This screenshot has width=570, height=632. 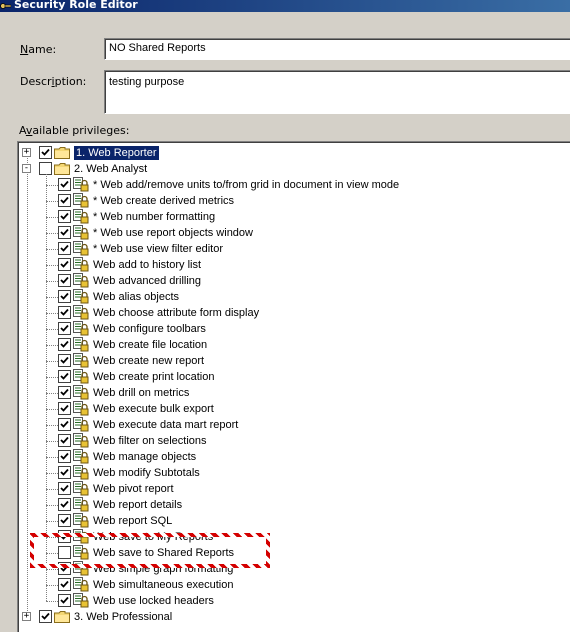 I want to click on privilege-label: Web save to Shared Reports, so click(x=164, y=553).